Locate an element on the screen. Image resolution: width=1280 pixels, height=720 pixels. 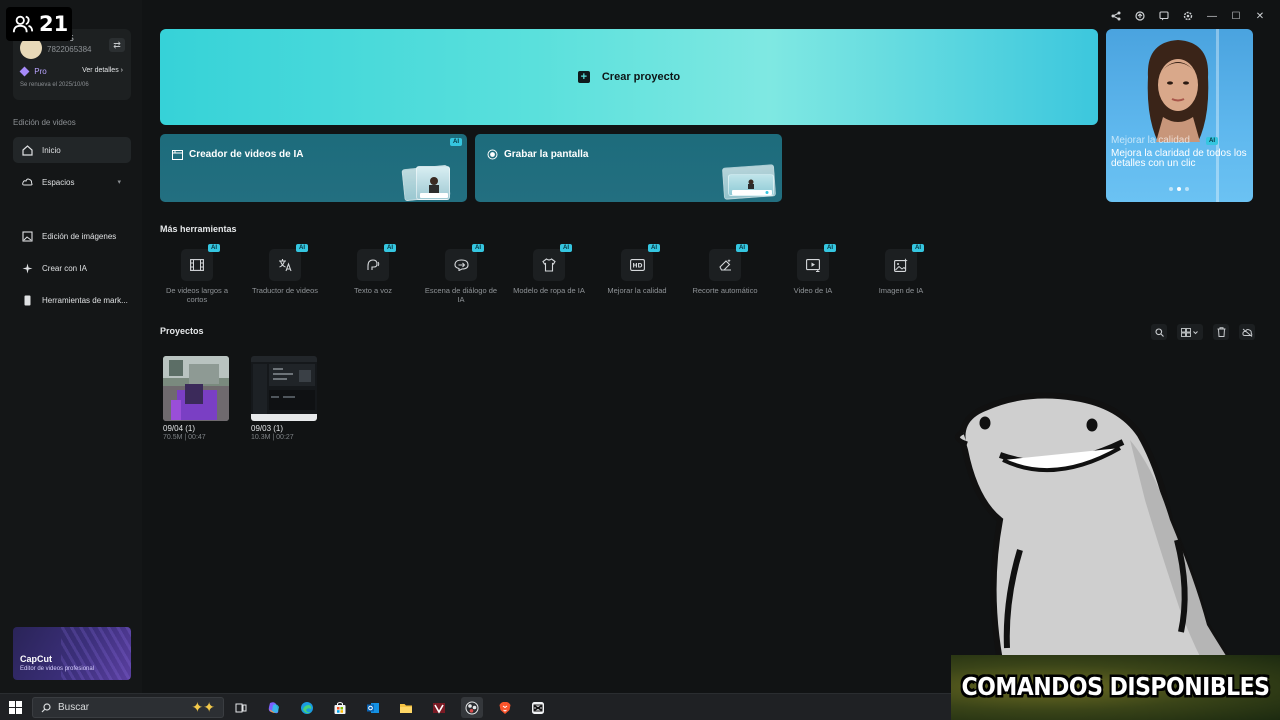
obs-icon is located at coordinates (472, 707).